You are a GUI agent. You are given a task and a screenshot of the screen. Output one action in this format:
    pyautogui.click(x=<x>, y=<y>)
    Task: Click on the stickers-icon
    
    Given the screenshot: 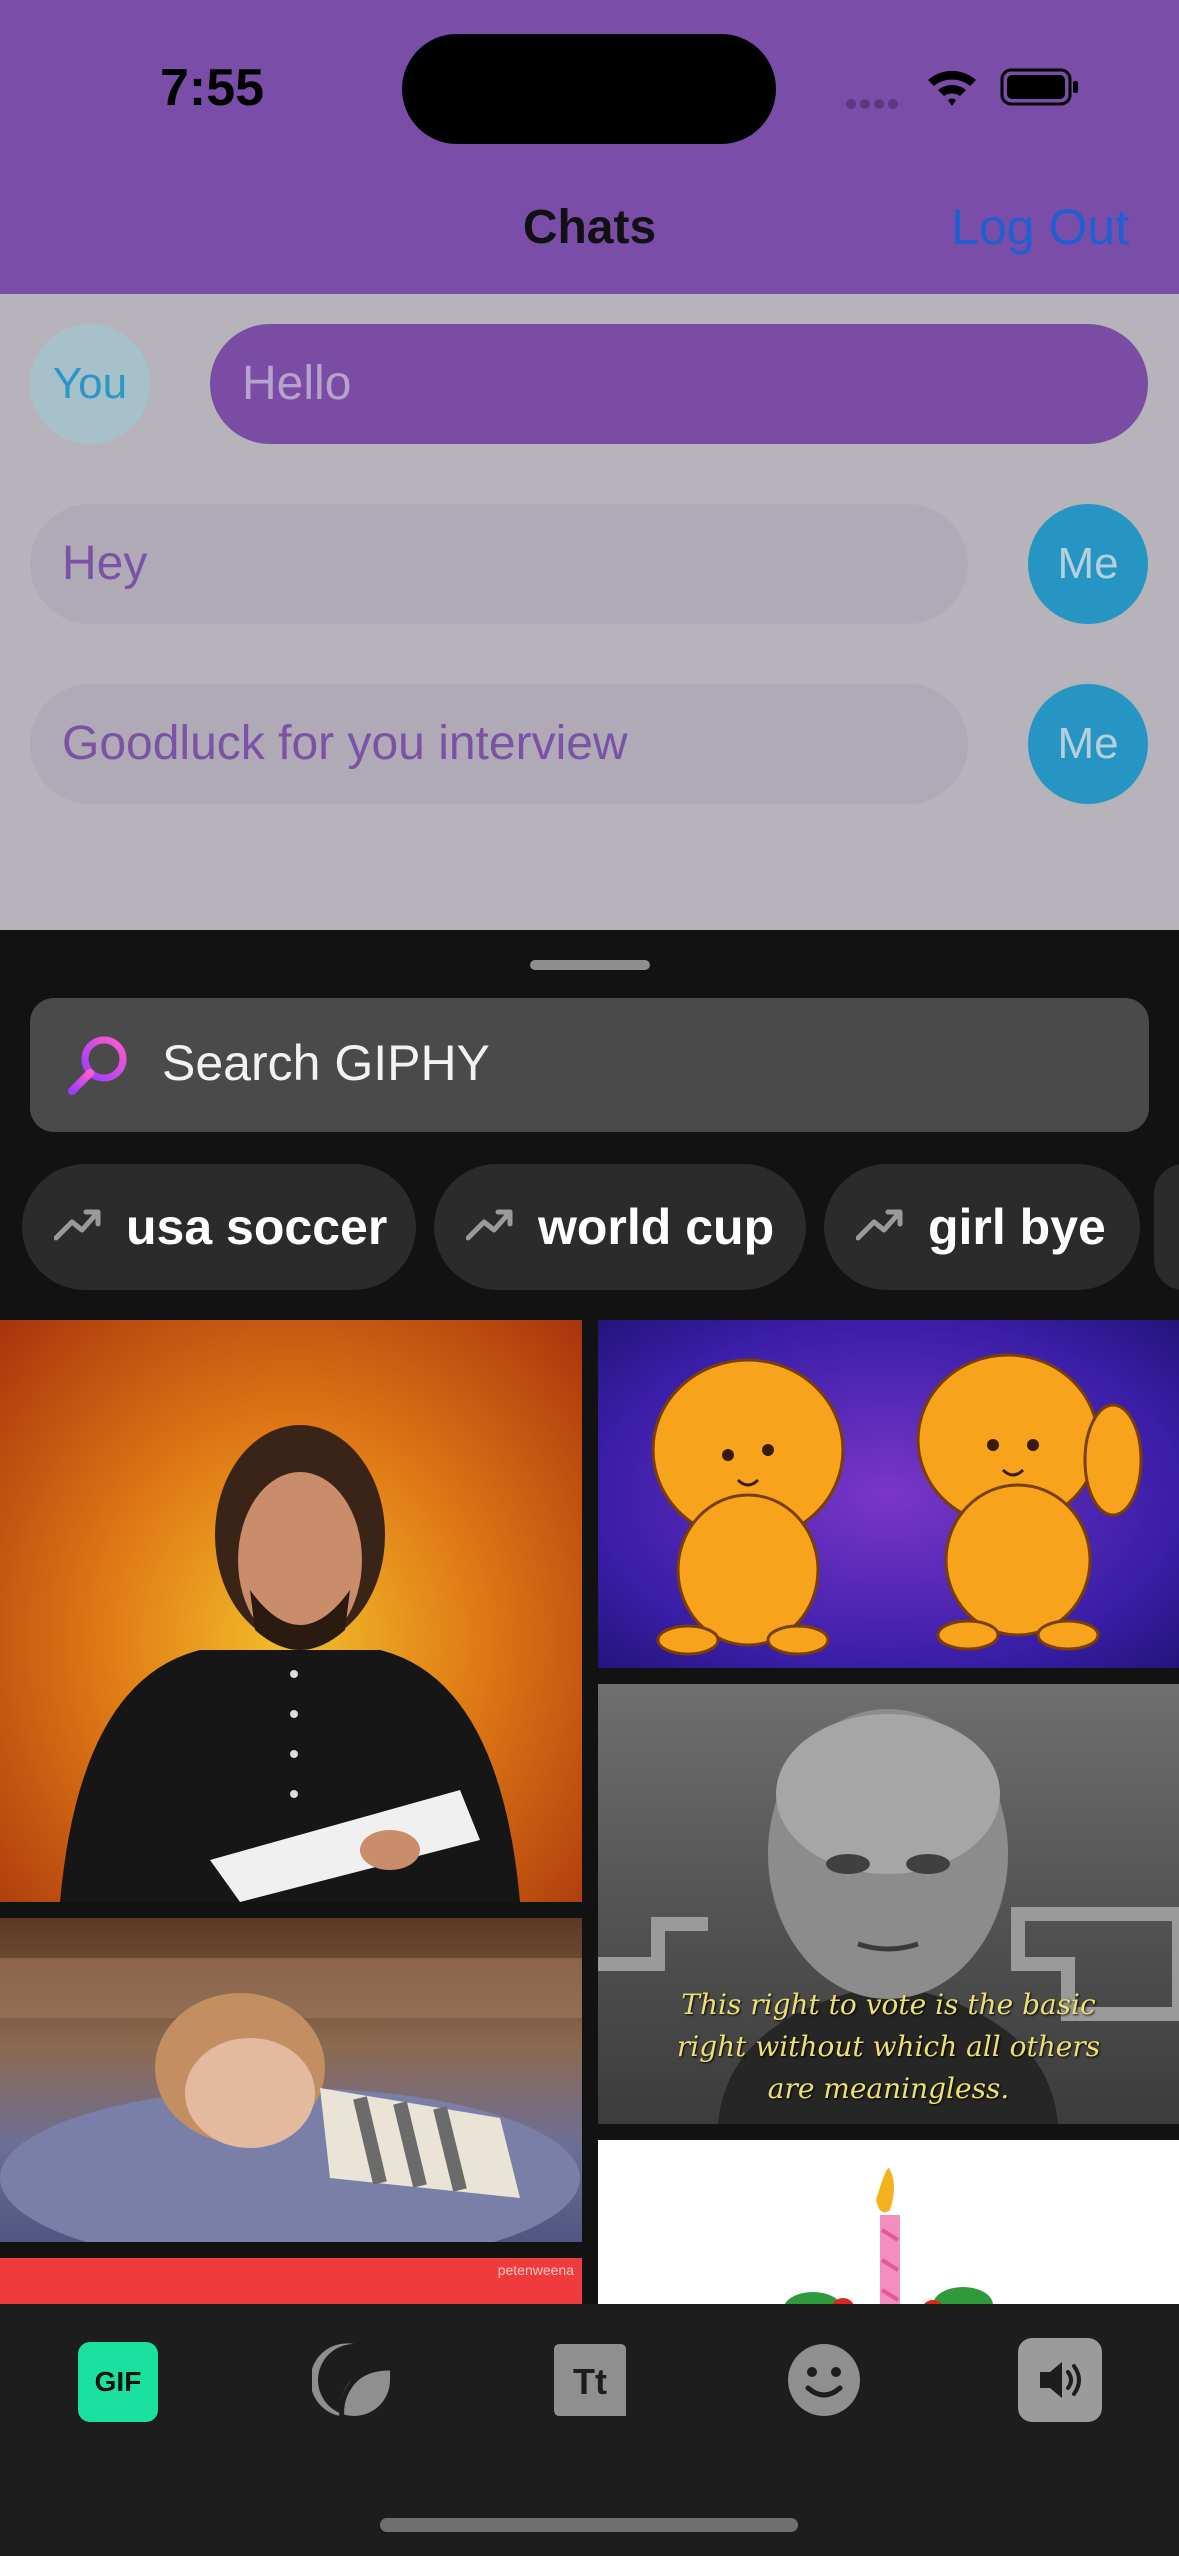 What is the action you would take?
    pyautogui.click(x=354, y=2380)
    